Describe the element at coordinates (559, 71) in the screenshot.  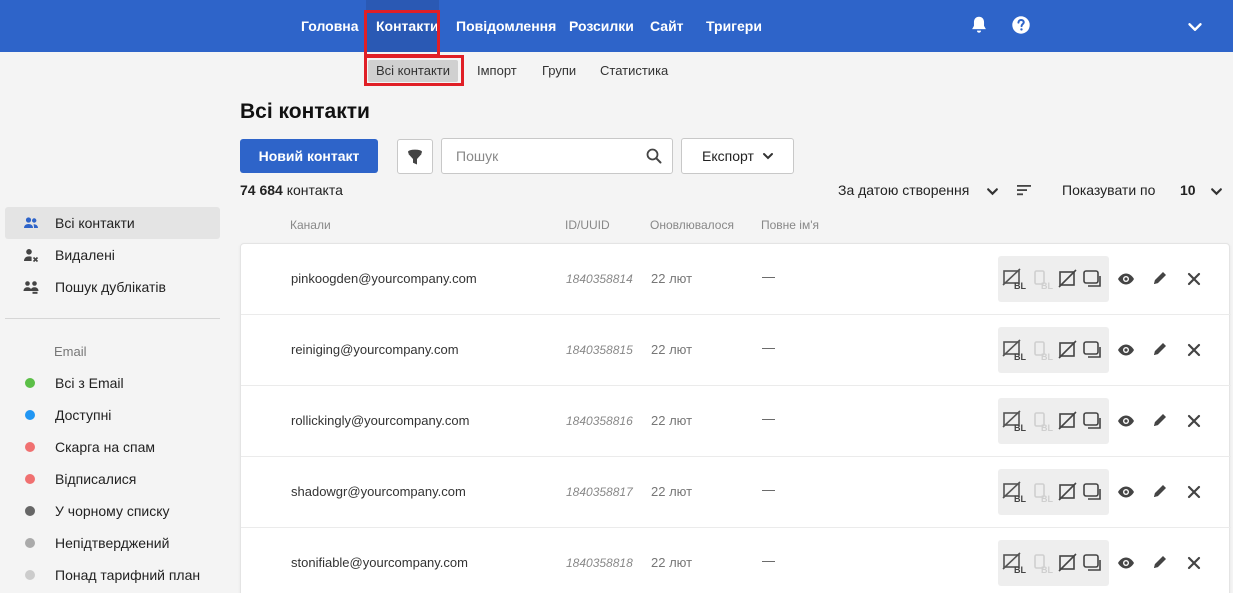
I see `subnav-groups: Групи` at that location.